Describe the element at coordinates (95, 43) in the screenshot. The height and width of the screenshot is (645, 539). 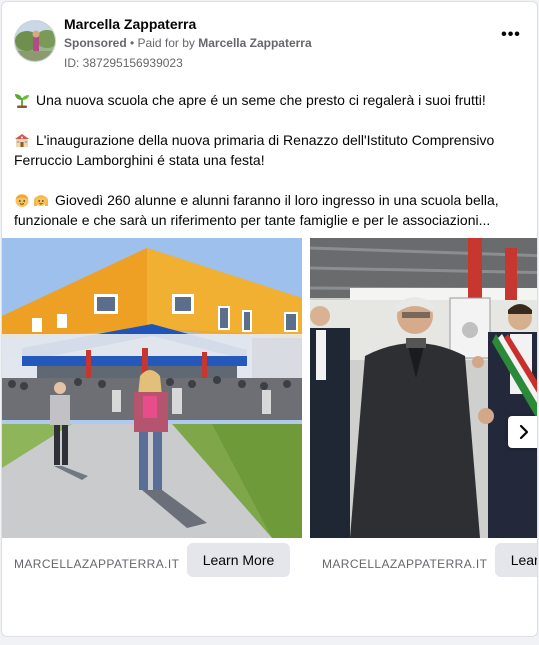
I see `sponsored-label: Sponsored` at that location.